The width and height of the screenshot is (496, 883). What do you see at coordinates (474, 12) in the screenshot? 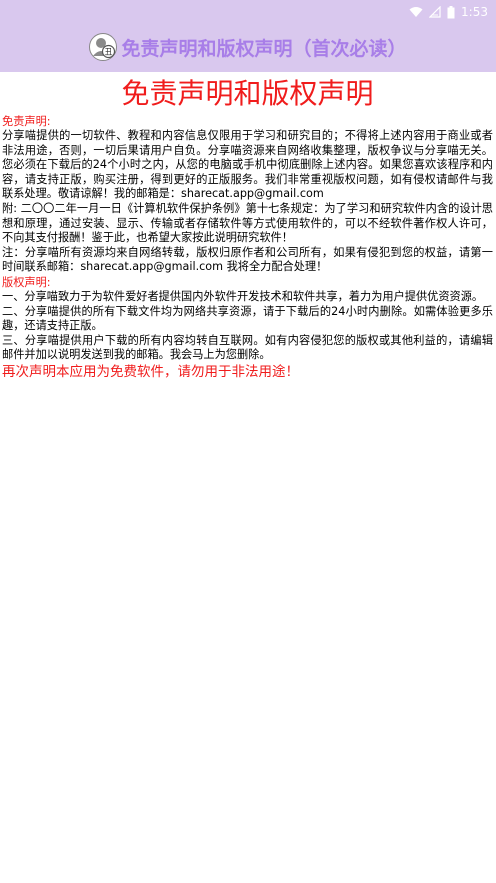
I see `status-time: 1:53` at bounding box center [474, 12].